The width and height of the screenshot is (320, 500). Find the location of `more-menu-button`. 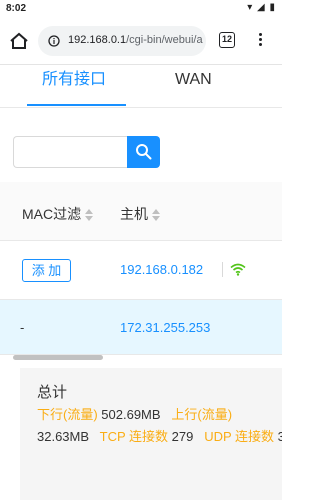

more-menu-button is located at coordinates (260, 41).